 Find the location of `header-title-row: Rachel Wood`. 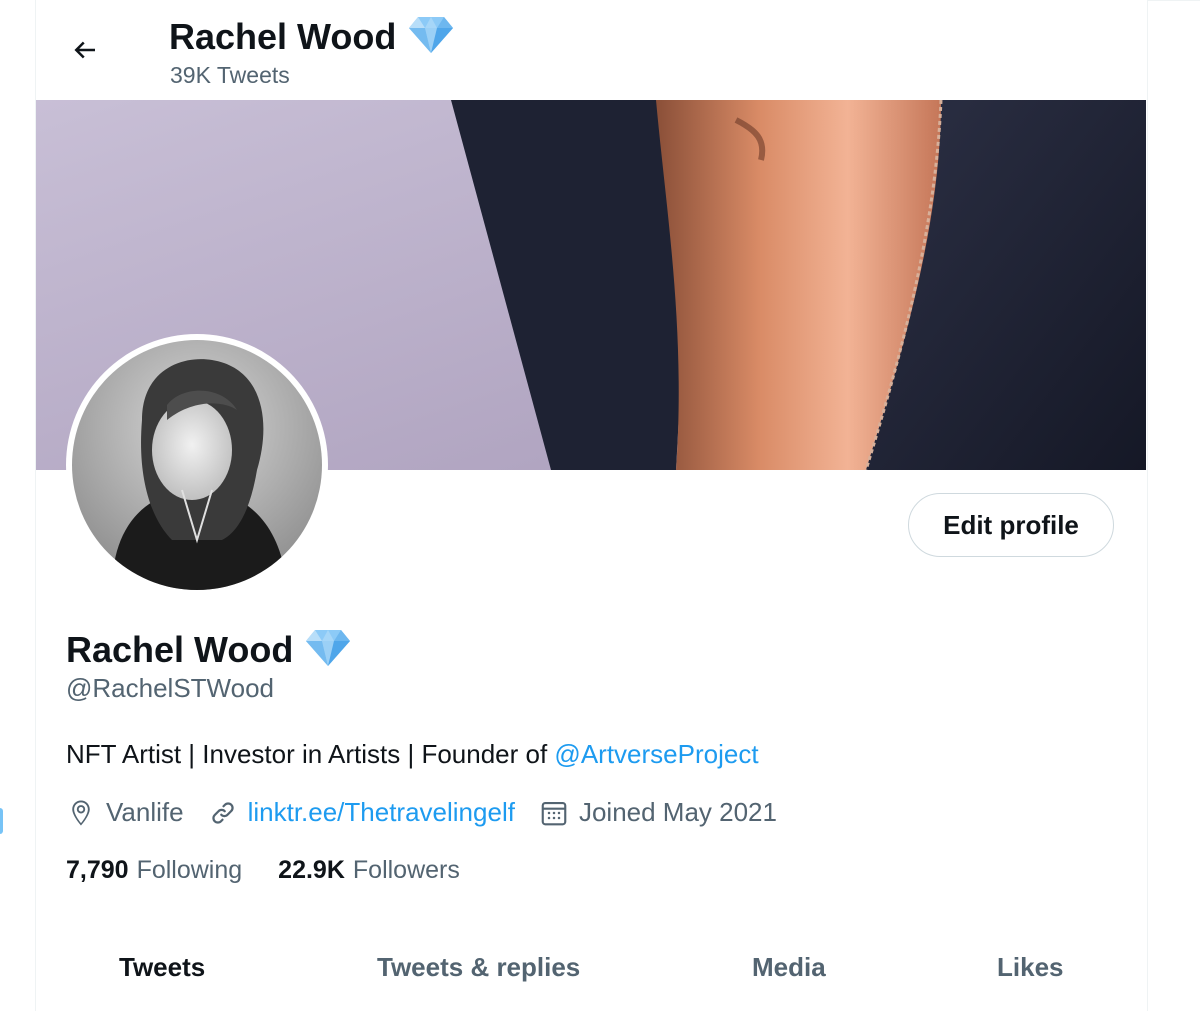

header-title-row: Rachel Wood is located at coordinates (311, 36).